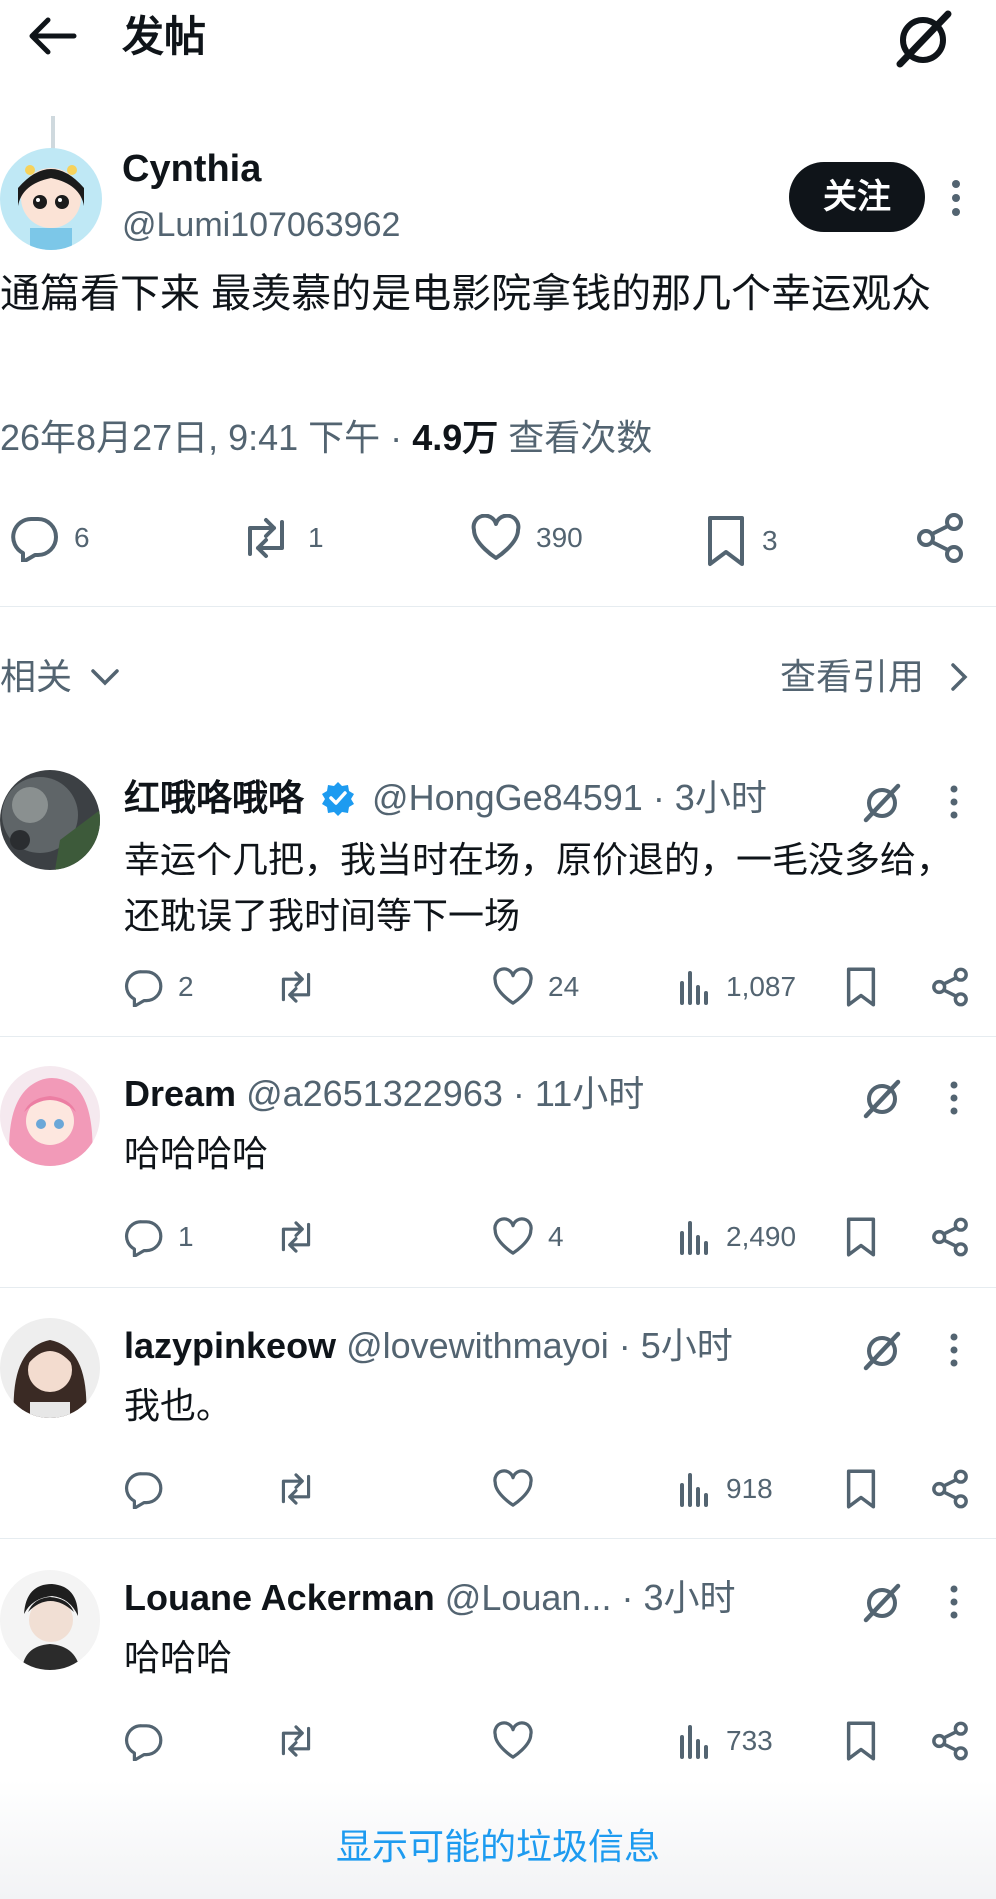  I want to click on reply-time: · 3小时, so click(709, 797).